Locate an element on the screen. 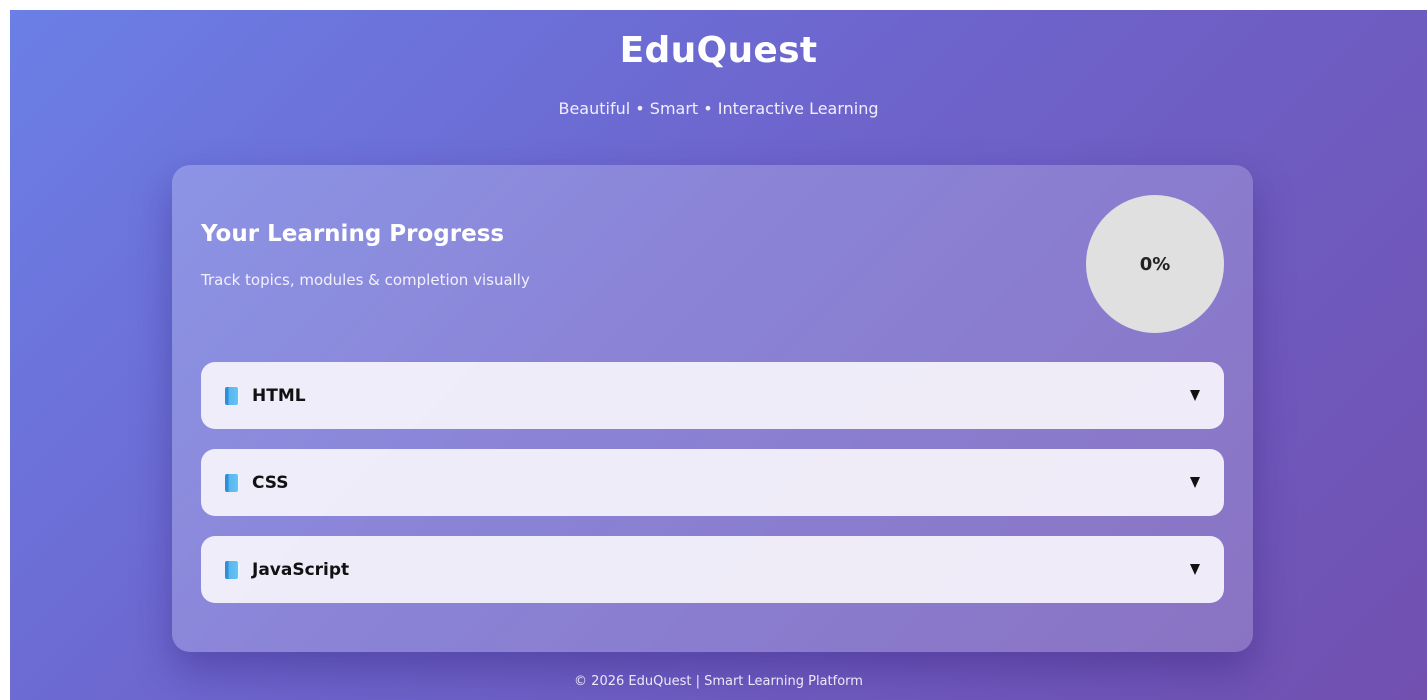 The height and width of the screenshot is (700, 1427). site-subtitle: Beautiful • Smart • Interactive Learning is located at coordinates (718, 108).